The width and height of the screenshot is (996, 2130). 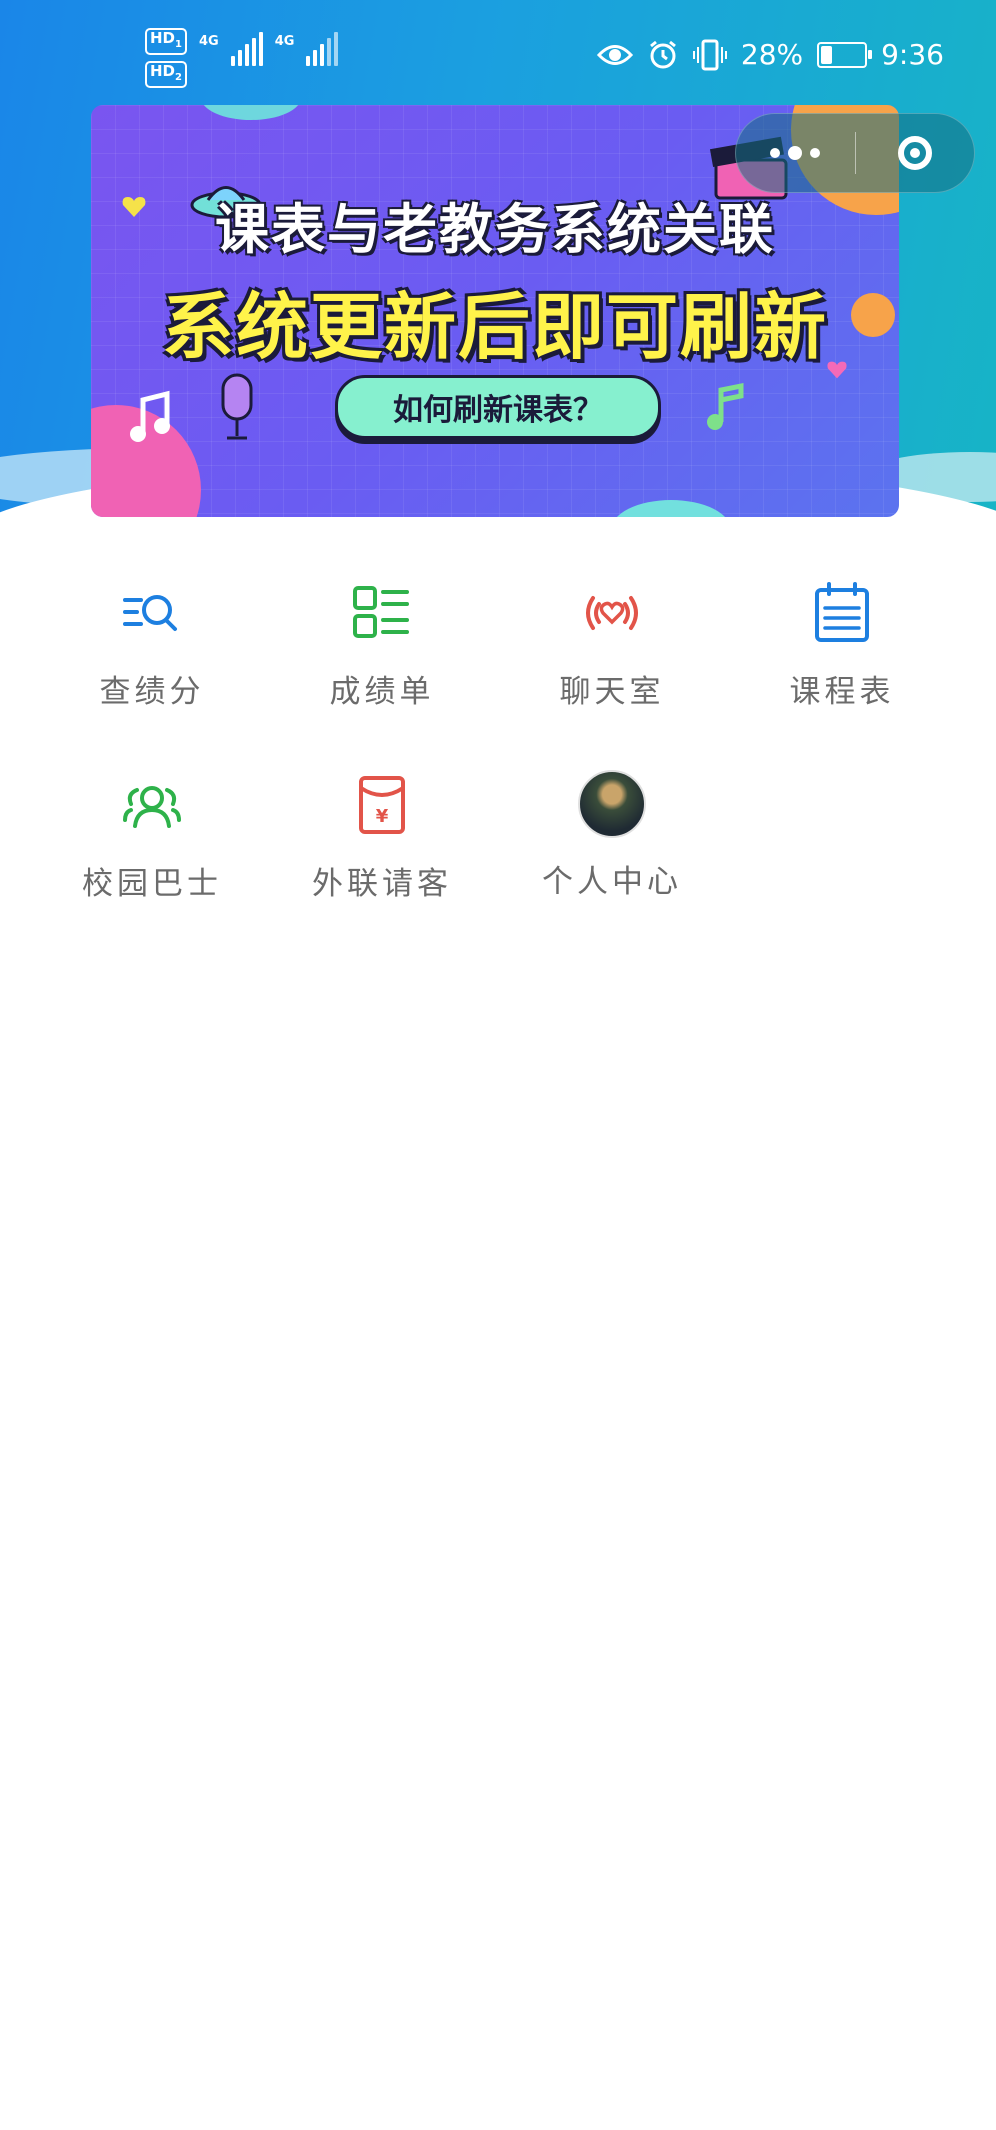 What do you see at coordinates (498, 55) in the screenshot?
I see `status-bar: HD1 HD2 4G 4G 28% 9:36` at bounding box center [498, 55].